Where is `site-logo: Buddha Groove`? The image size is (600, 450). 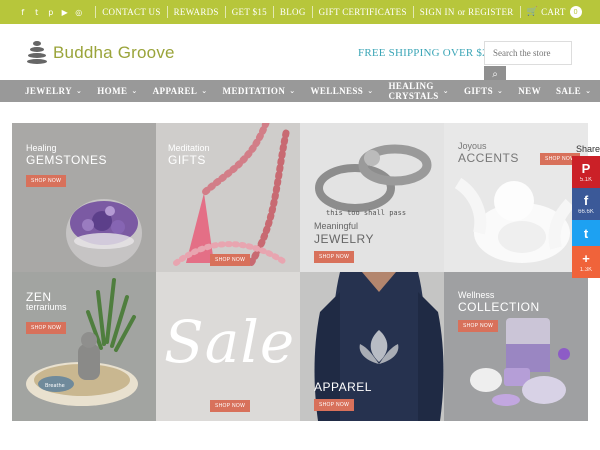
site-logo: Buddha Groove is located at coordinates (101, 53).